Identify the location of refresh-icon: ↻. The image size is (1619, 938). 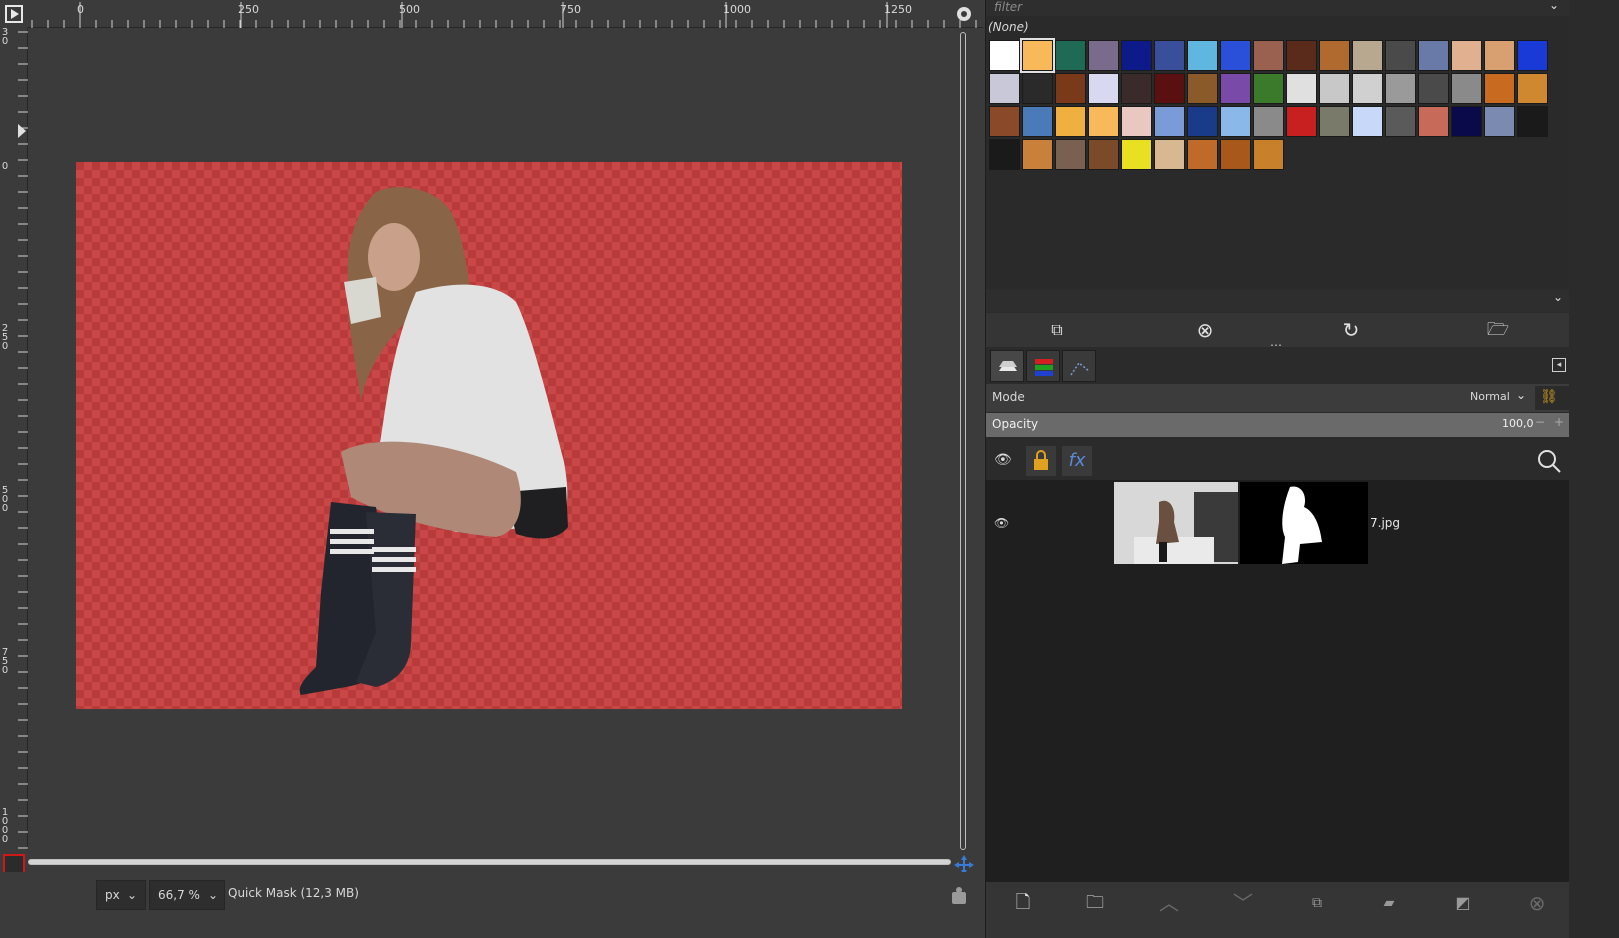
(1351, 330).